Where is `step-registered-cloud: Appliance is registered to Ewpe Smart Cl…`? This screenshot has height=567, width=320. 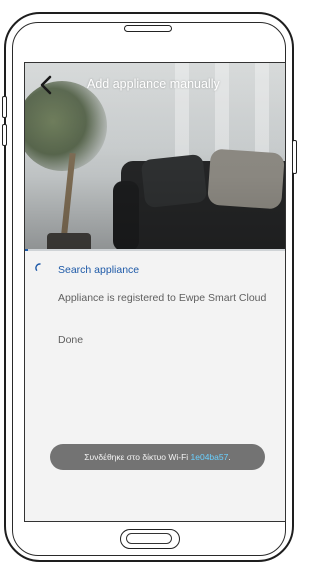 step-registered-cloud: Appliance is registered to Ewpe Smart Cl… is located at coordinates (162, 298).